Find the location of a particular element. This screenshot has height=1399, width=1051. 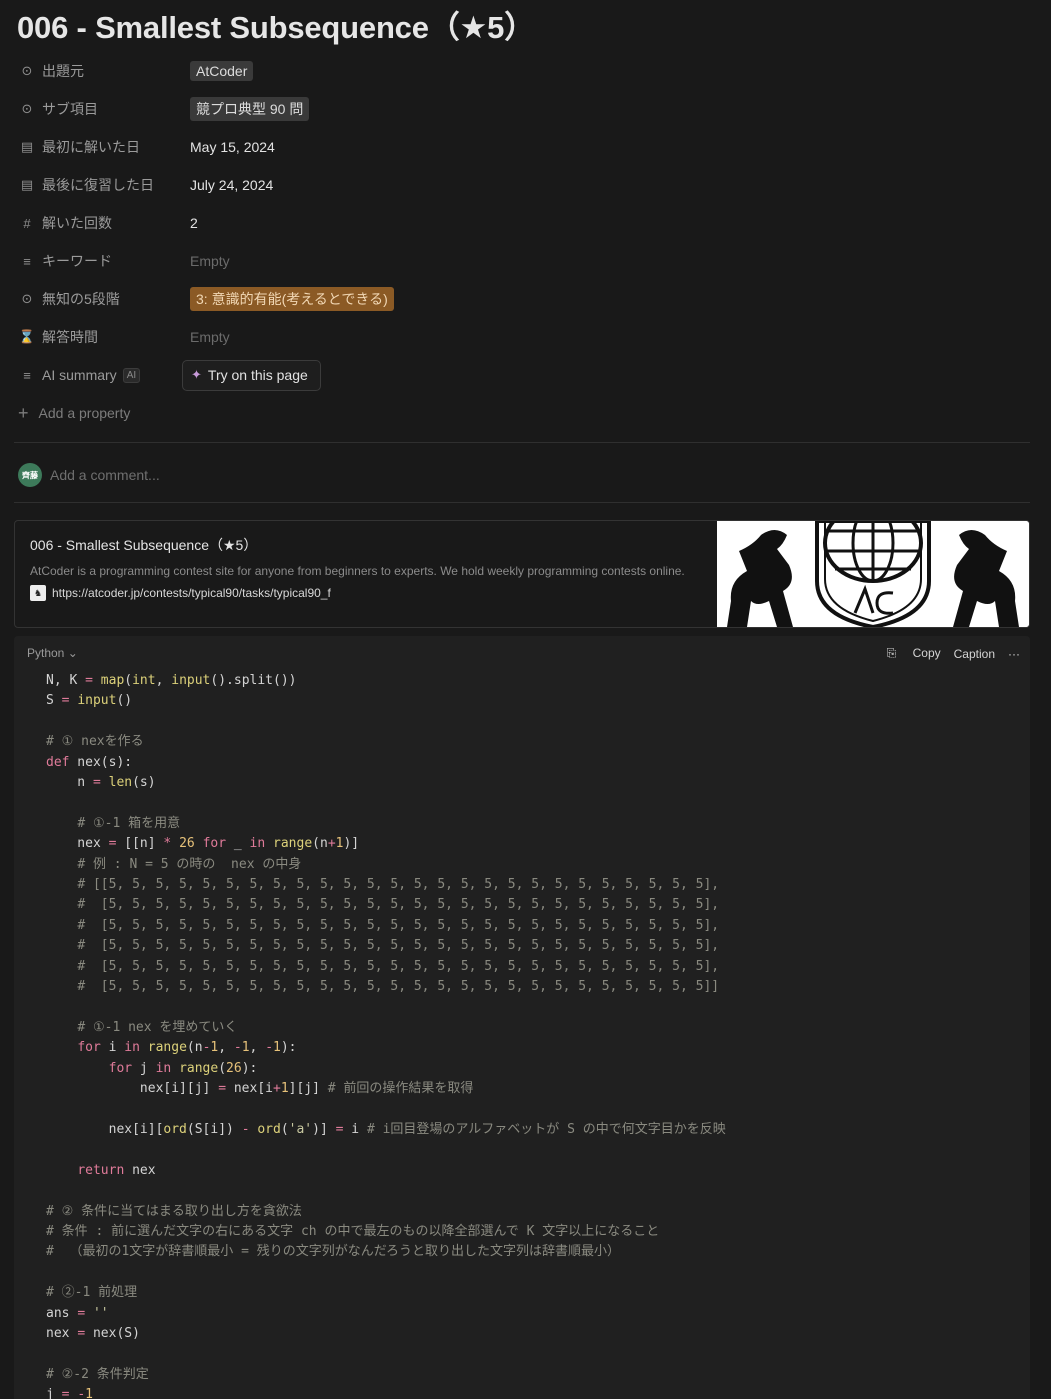

source-tag: AtCoder is located at coordinates (222, 71).